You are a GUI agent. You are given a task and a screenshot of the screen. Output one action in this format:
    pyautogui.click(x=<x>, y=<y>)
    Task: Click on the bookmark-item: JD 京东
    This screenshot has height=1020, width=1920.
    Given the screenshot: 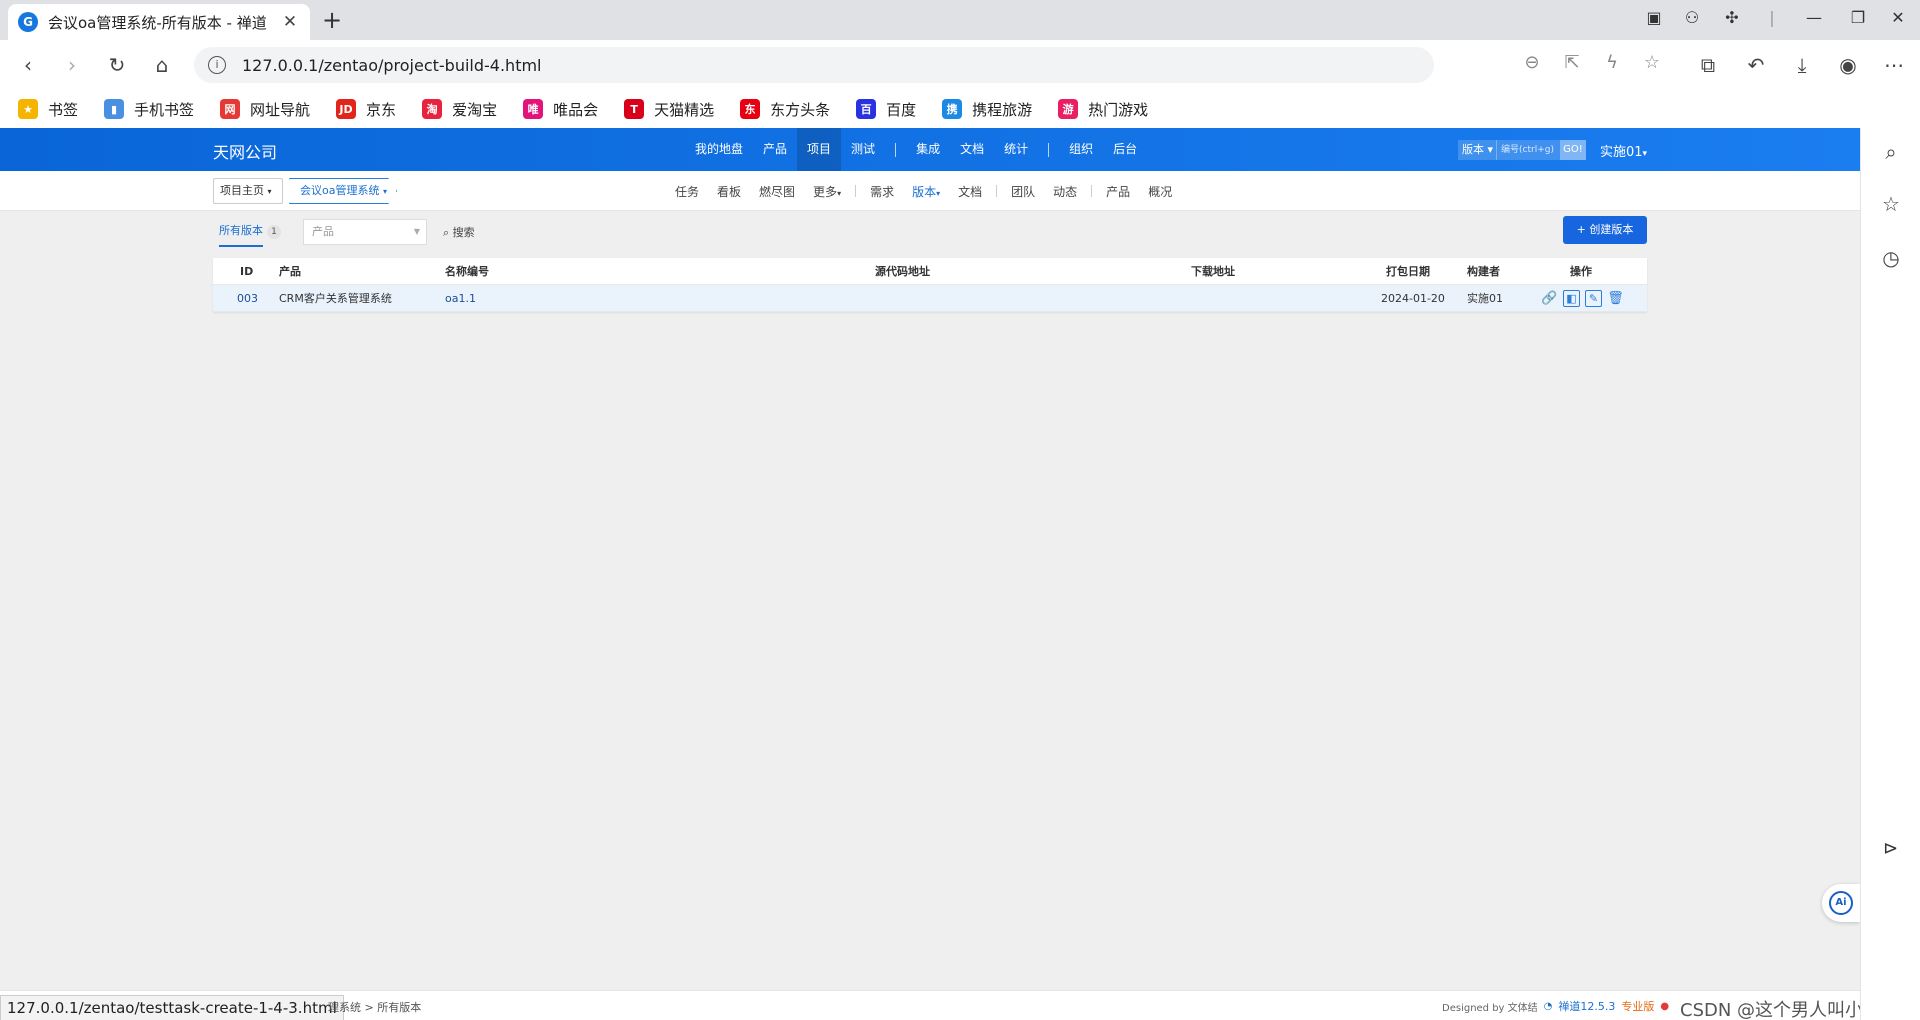 What is the action you would take?
    pyautogui.click(x=366, y=109)
    